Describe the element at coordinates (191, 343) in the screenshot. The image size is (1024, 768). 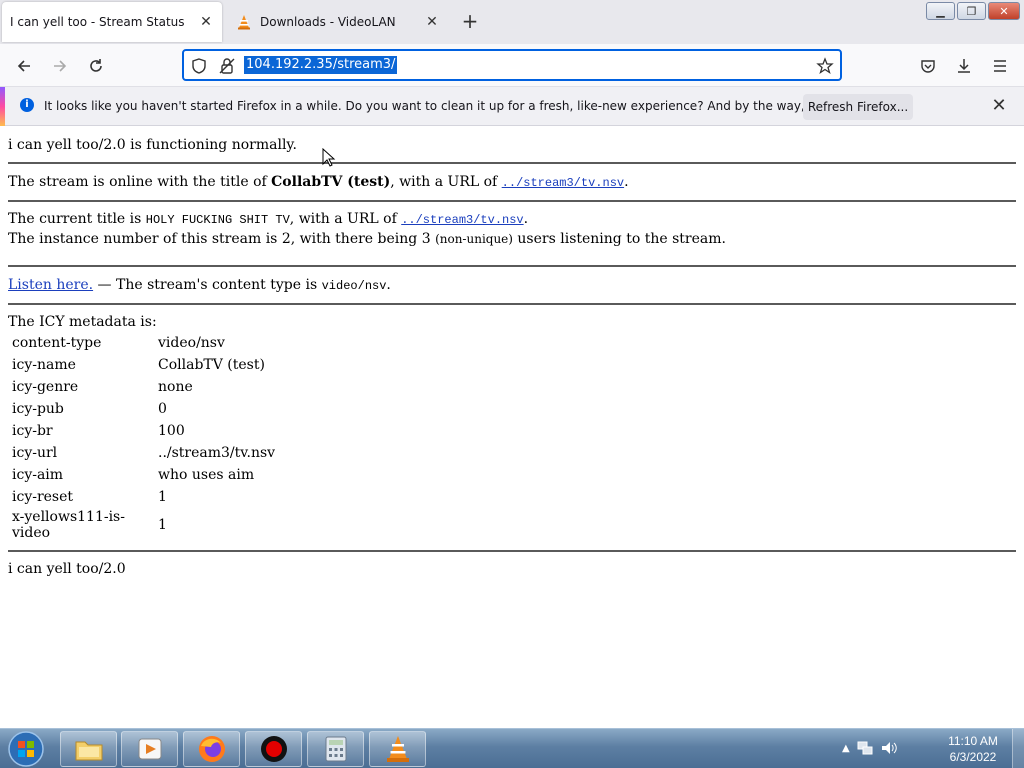
I see `icy-value: video/nsv` at that location.